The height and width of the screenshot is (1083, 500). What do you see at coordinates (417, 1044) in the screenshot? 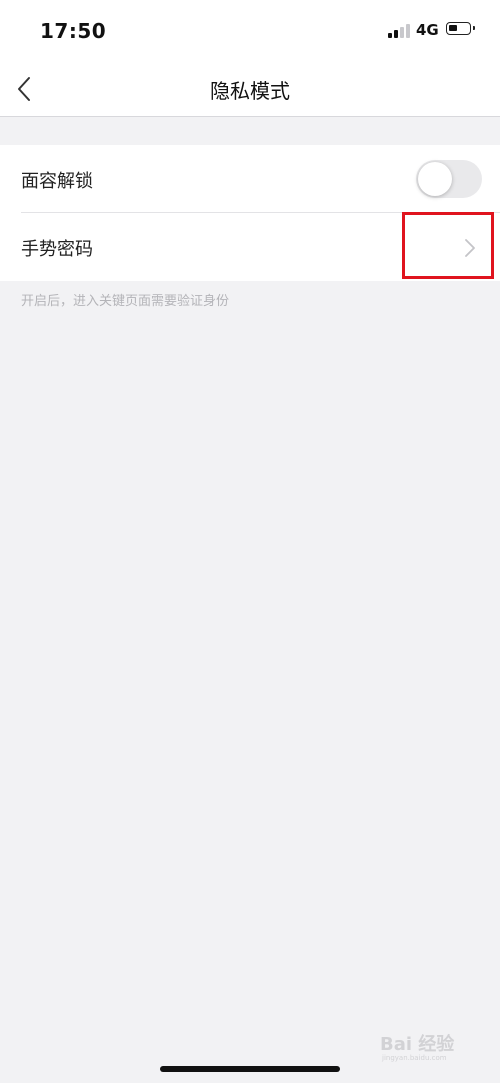
I see `watermark-text: Bai 经验` at bounding box center [417, 1044].